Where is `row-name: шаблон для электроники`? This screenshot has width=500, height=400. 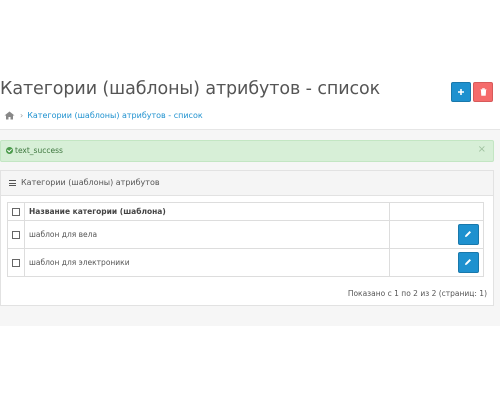 row-name: шаблон для электроники is located at coordinates (207, 262).